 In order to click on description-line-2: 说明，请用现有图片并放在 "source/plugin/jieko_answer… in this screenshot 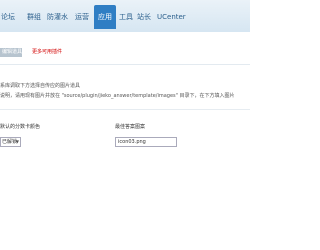, I will do `click(117, 96)`.